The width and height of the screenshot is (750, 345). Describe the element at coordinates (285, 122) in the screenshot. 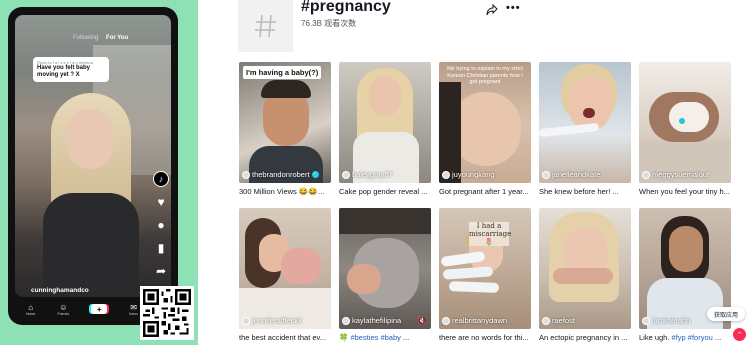

I see `video-thumbnail: I'm having a baby(?) thebrandonrobert ✓` at that location.